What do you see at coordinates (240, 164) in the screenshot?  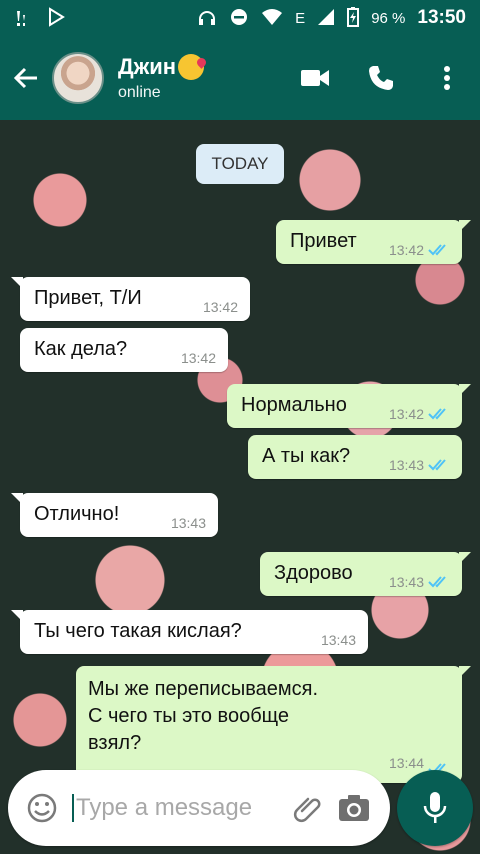 I see `date-chip: TODAY` at bounding box center [240, 164].